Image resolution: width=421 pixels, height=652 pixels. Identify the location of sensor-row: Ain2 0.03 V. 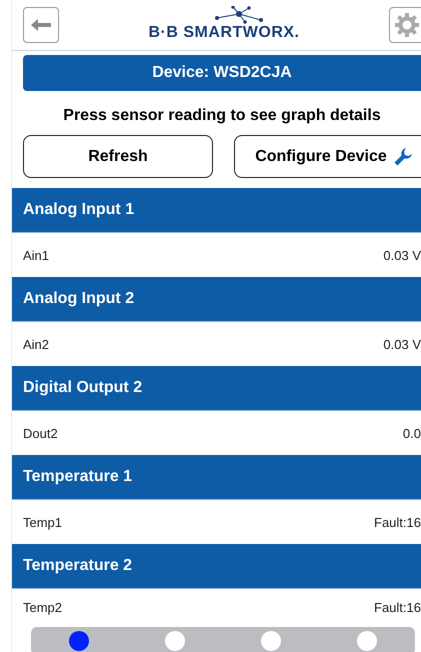
(216, 344).